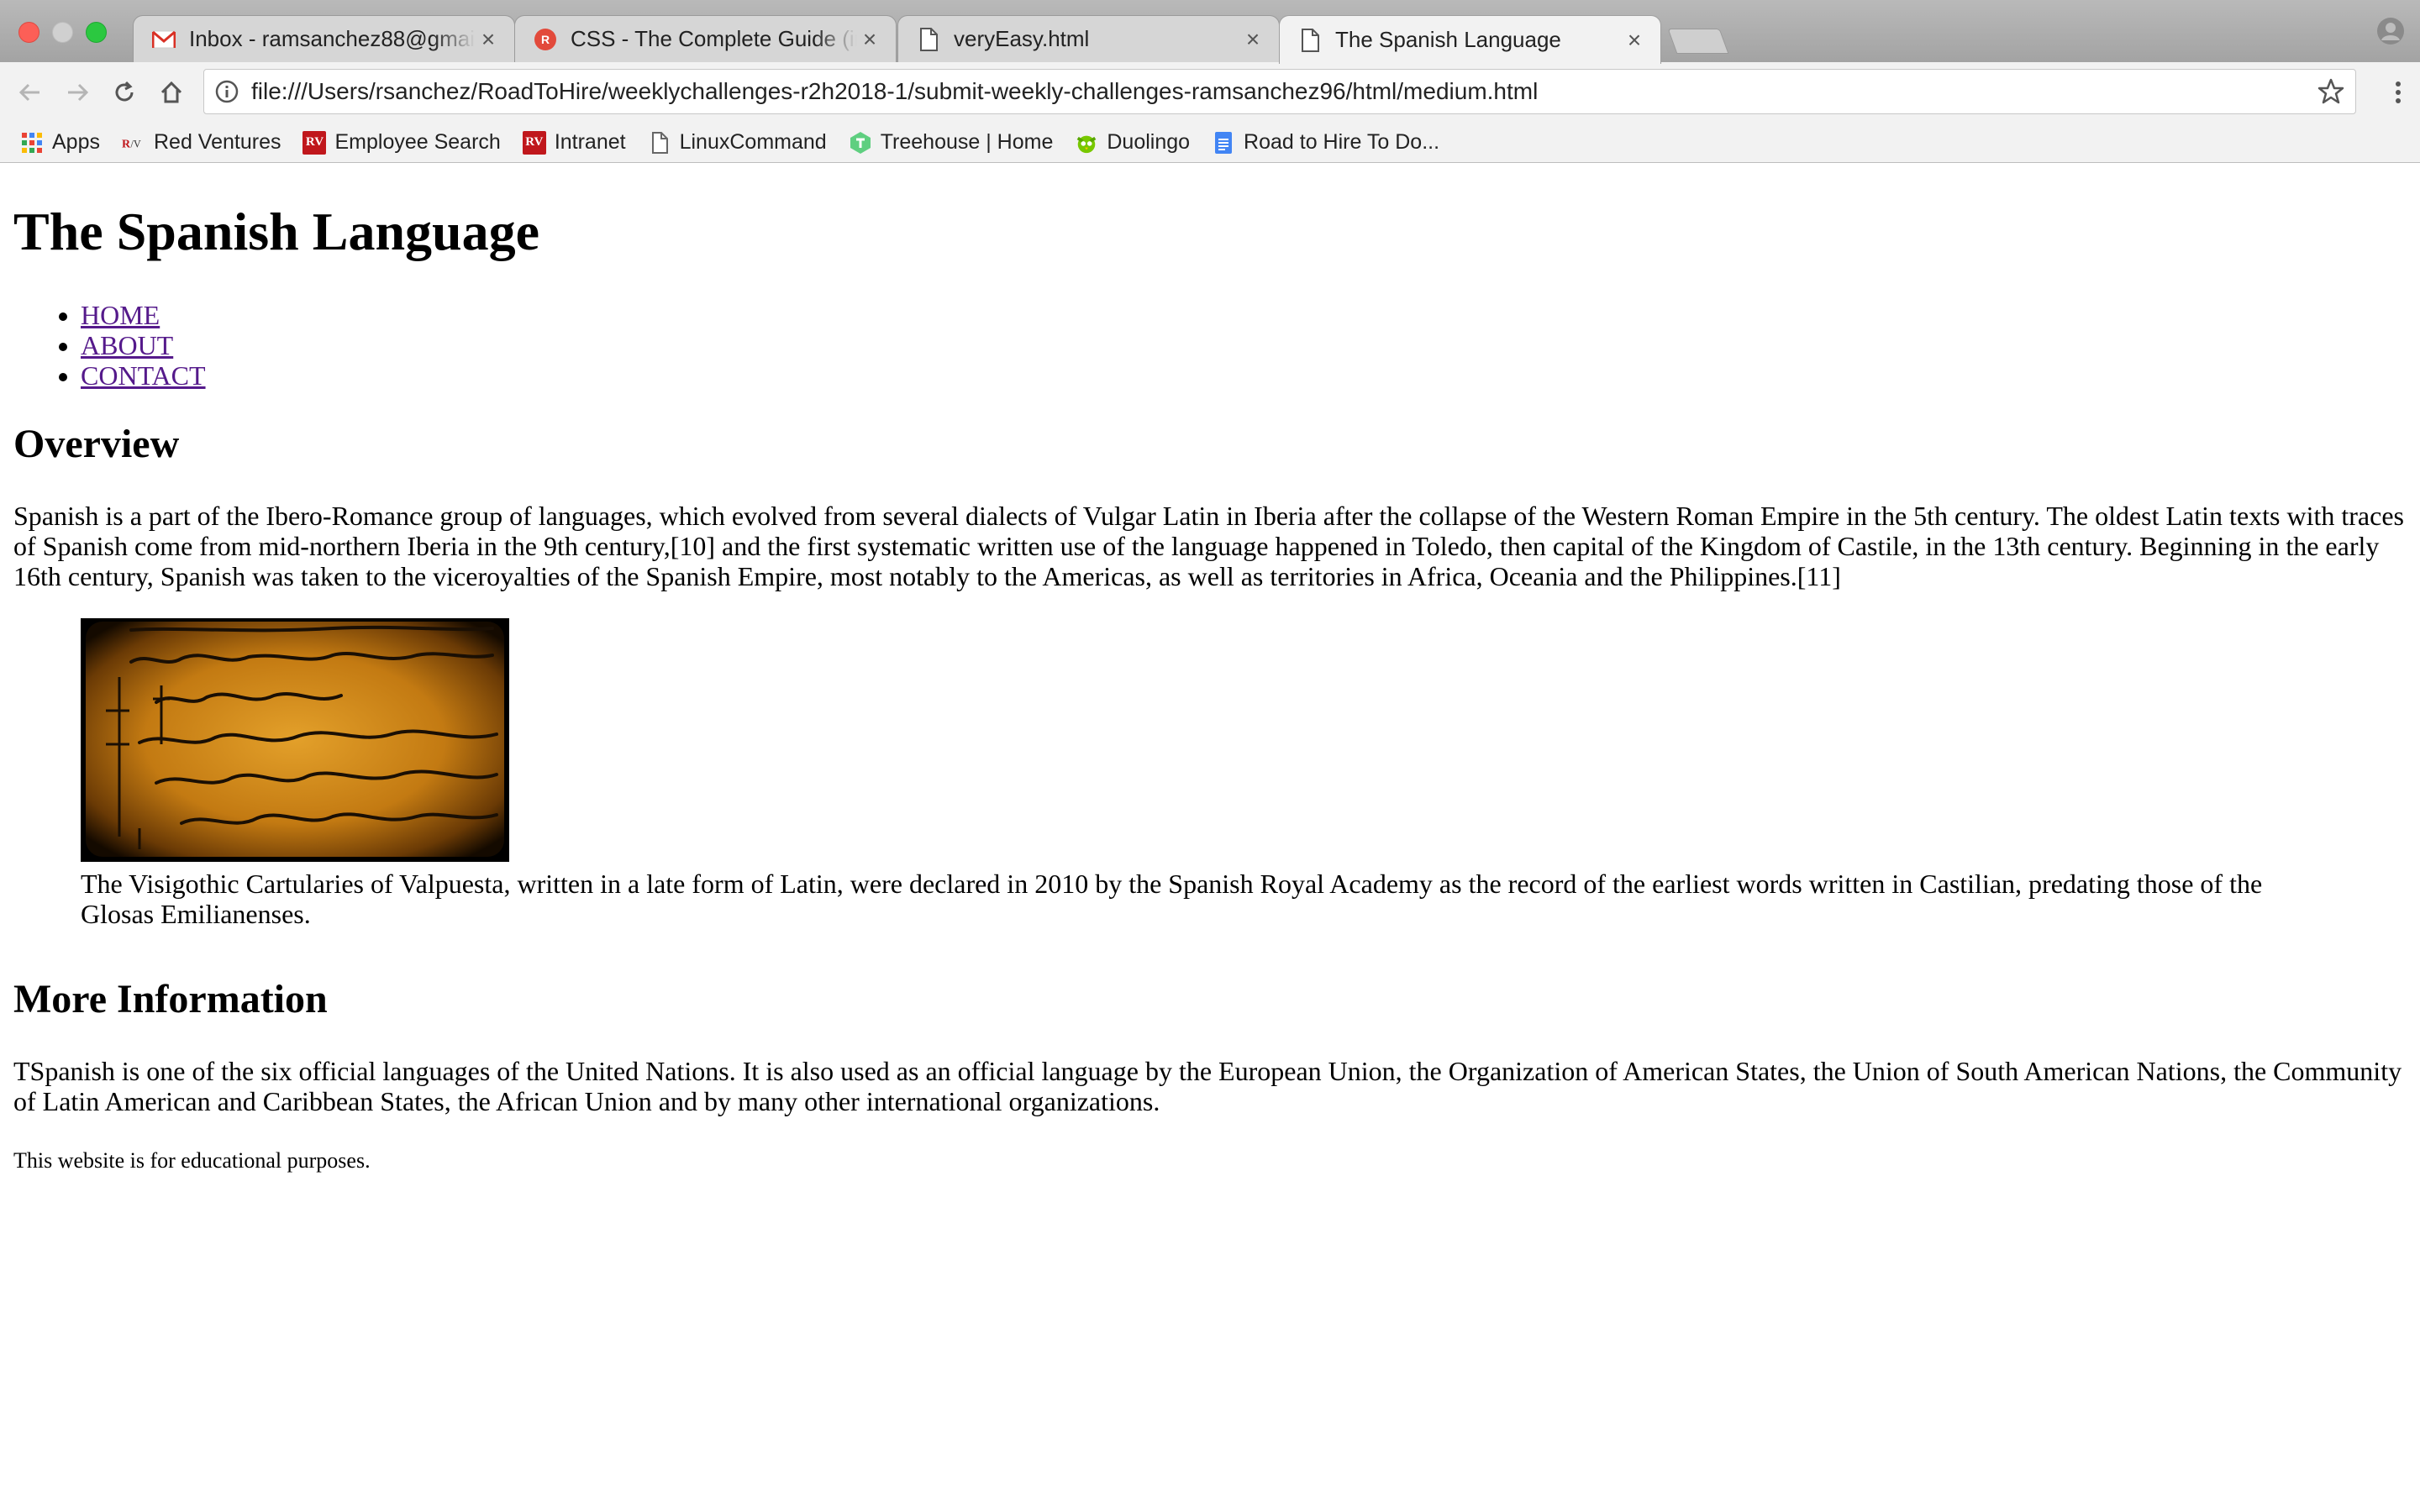  I want to click on udemy-icon: R, so click(545, 39).